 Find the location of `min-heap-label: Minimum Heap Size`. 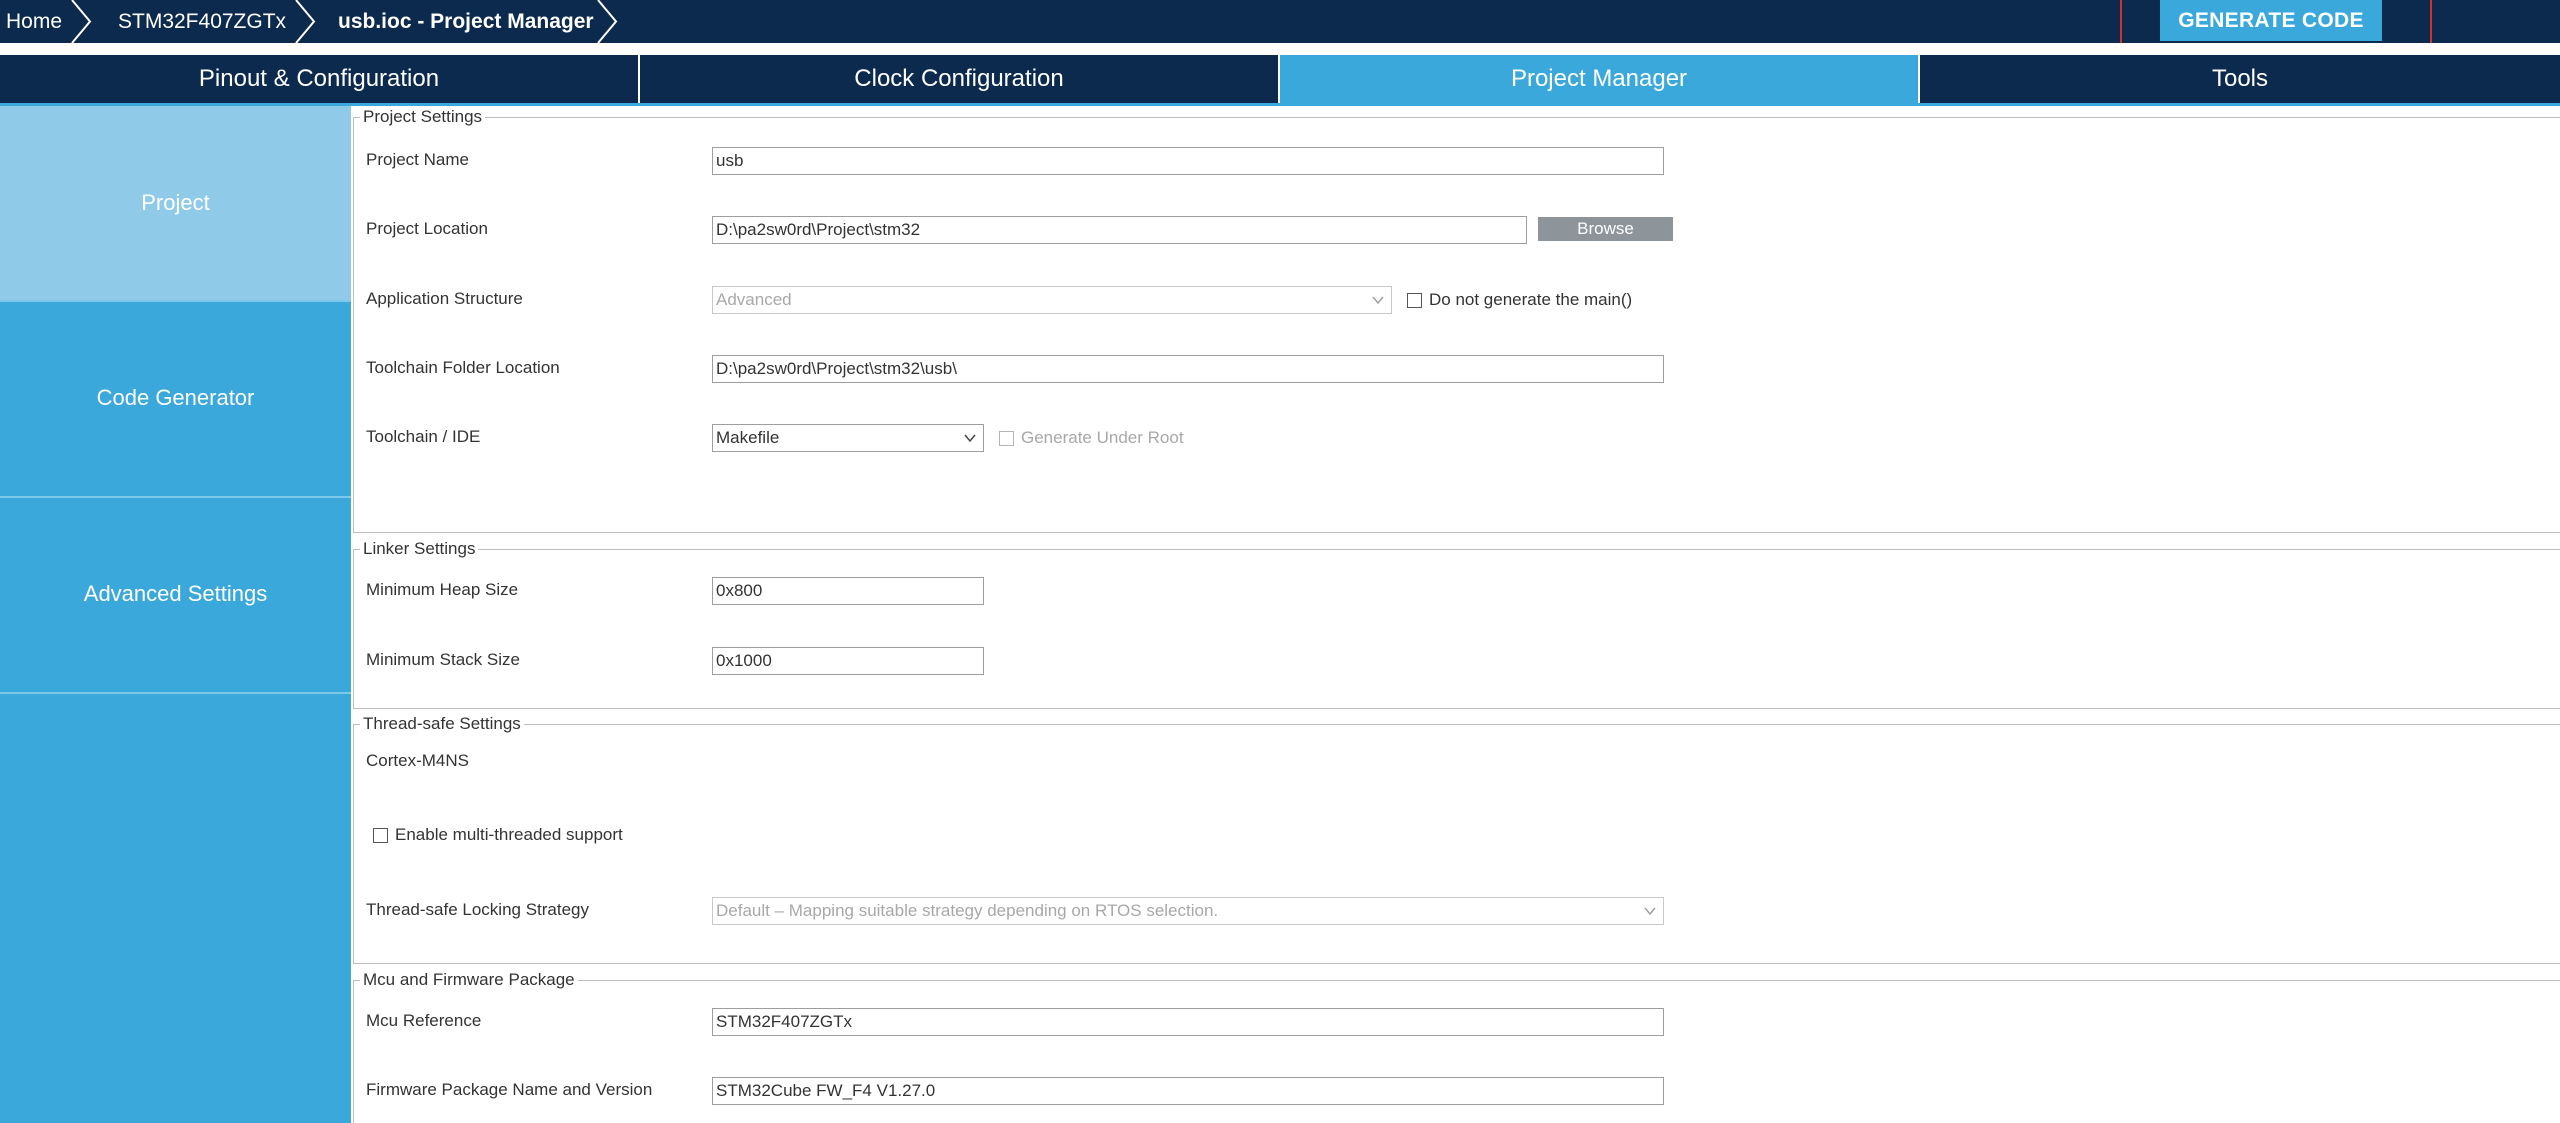

min-heap-label: Minimum Heap Size is located at coordinates (442, 589).